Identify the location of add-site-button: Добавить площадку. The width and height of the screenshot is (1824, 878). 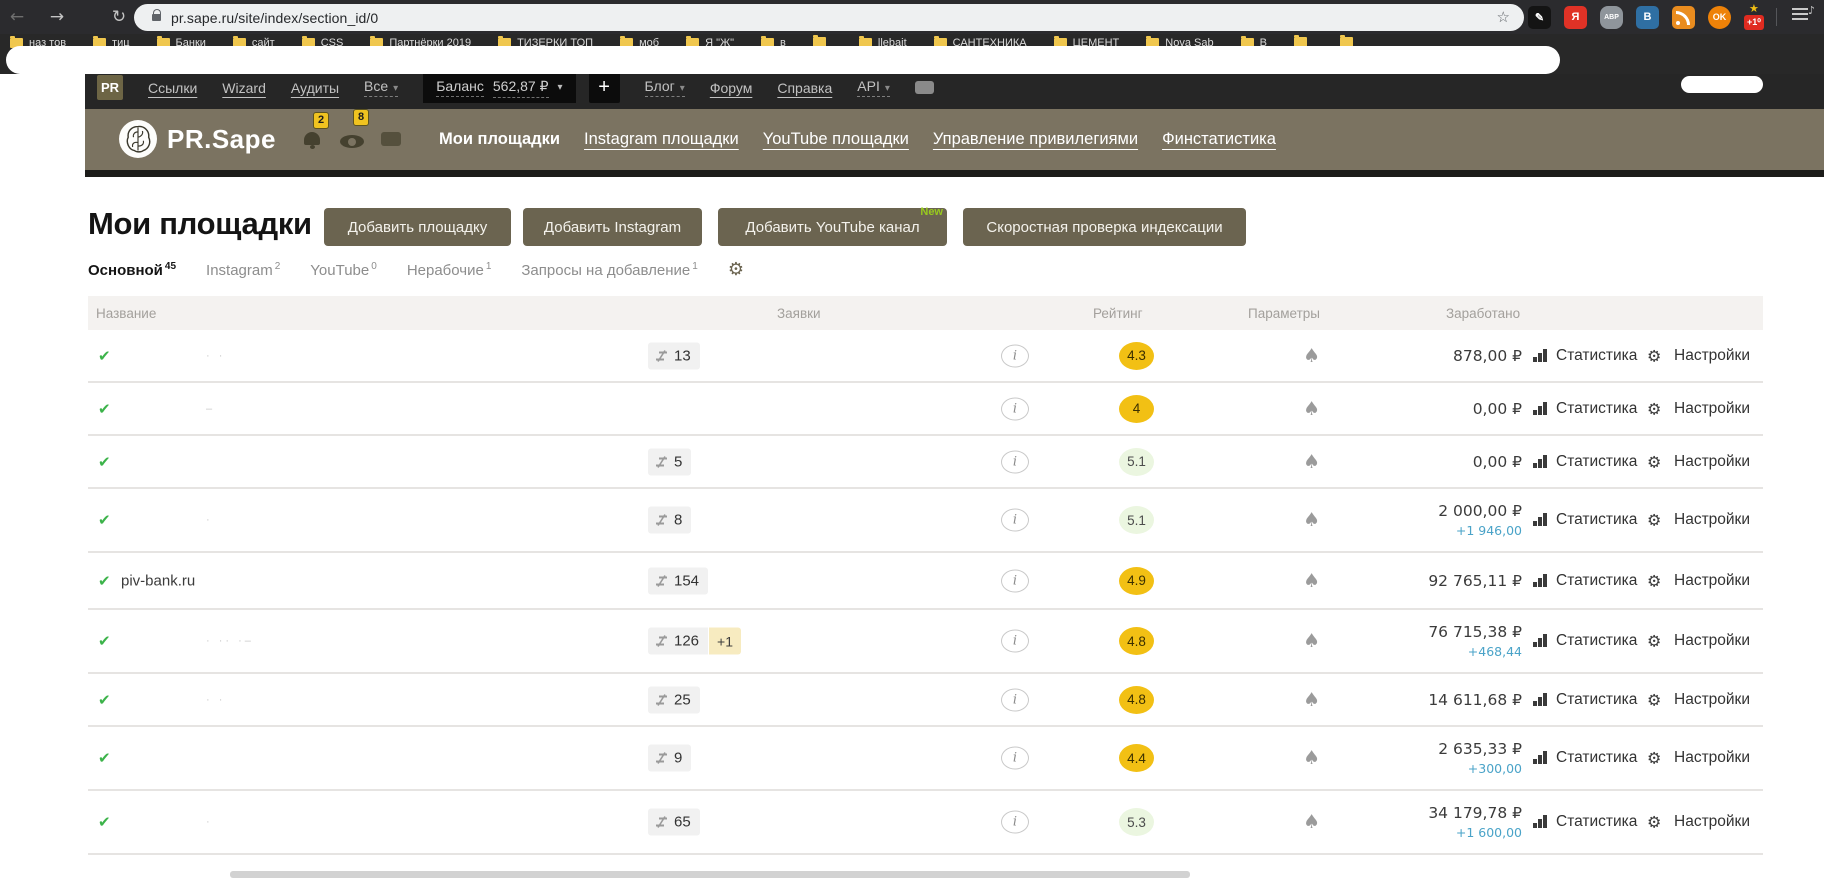
(417, 227).